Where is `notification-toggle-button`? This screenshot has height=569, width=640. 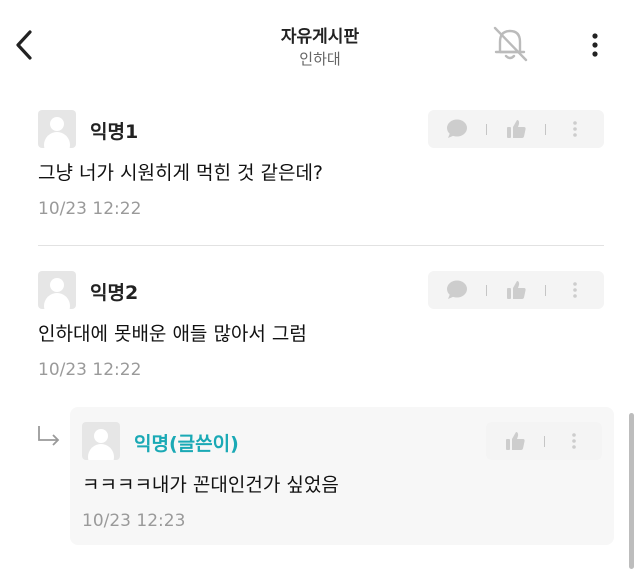 notification-toggle-button is located at coordinates (510, 44).